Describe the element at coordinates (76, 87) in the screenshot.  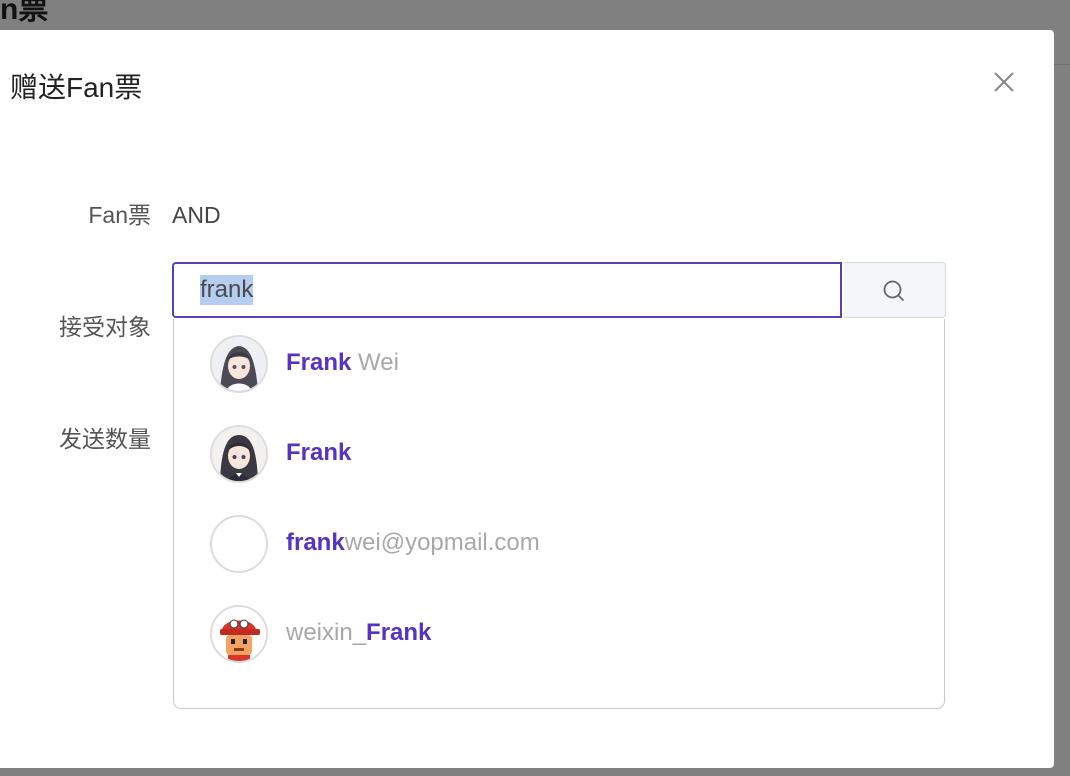
I see `dialog-title: 赠送Fan票` at that location.